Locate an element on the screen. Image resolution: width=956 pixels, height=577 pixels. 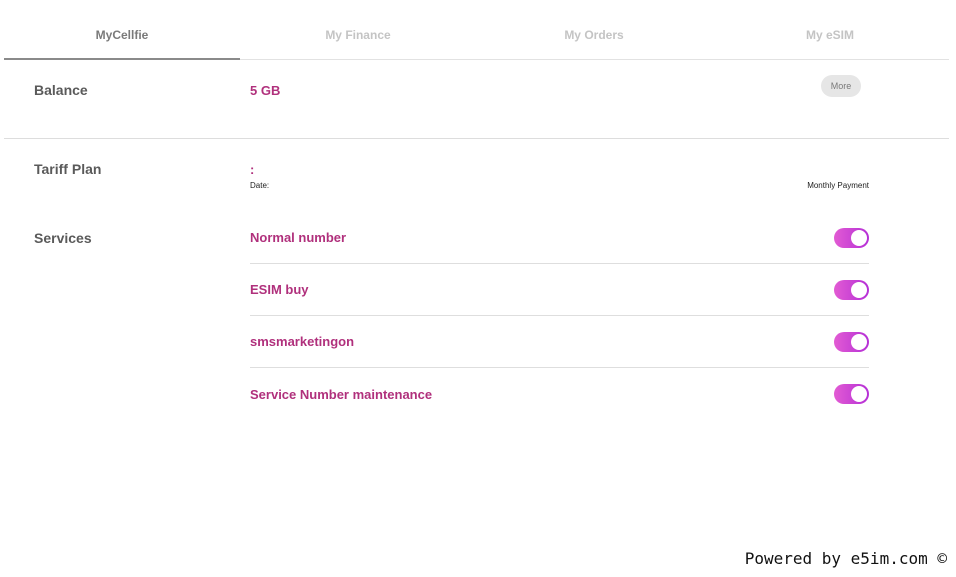
service-name: ESIM buy is located at coordinates (279, 289).